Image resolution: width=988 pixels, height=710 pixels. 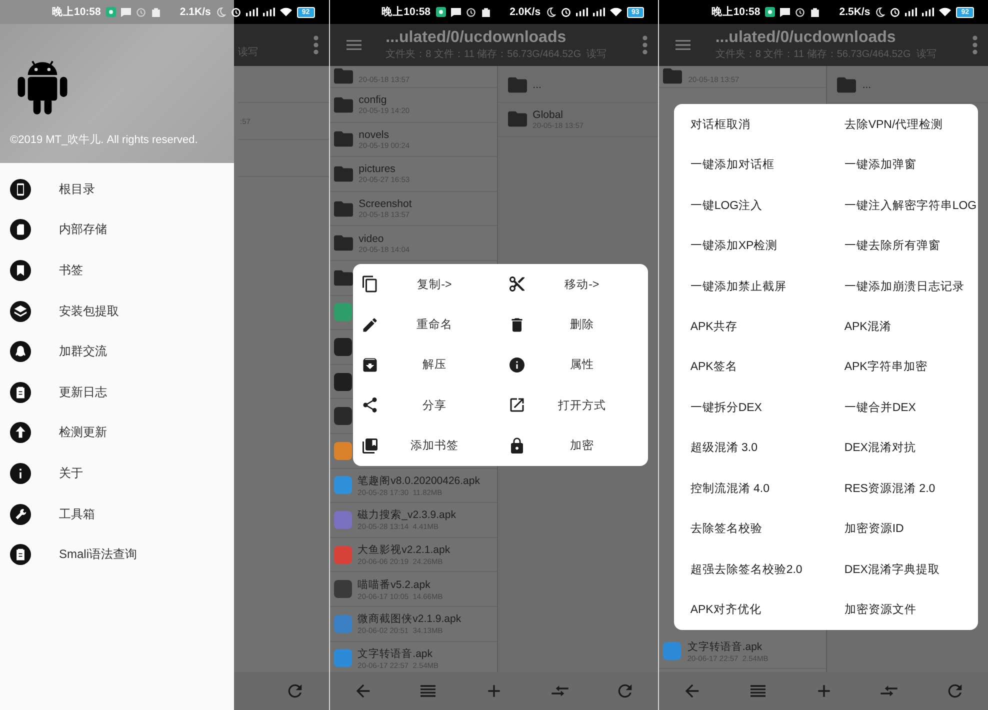 What do you see at coordinates (377, 169) in the screenshot?
I see `file-name: pictures` at bounding box center [377, 169].